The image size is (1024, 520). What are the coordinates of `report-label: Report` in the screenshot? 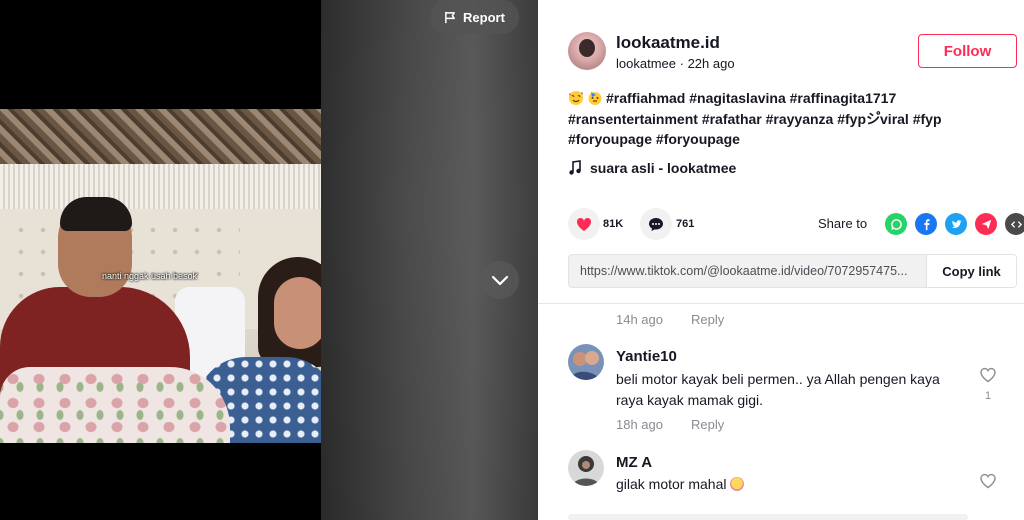 It's located at (484, 17).